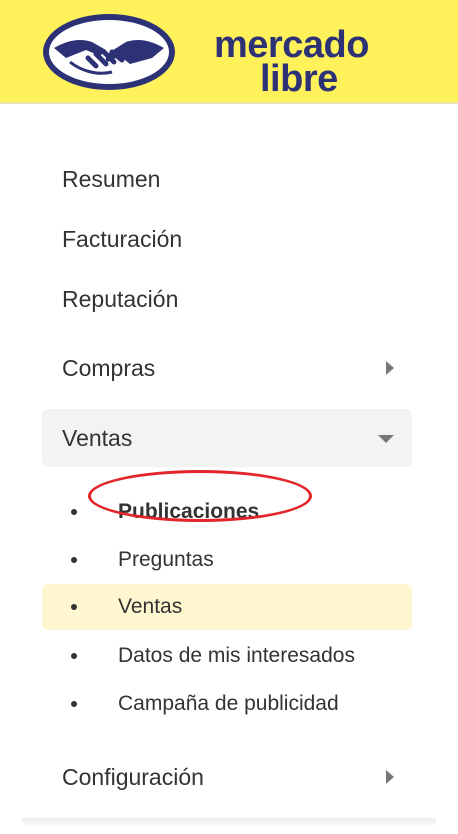 This screenshot has height=834, width=458. What do you see at coordinates (227, 777) in the screenshot?
I see `menu-item-configuracion: Configuración` at bounding box center [227, 777].